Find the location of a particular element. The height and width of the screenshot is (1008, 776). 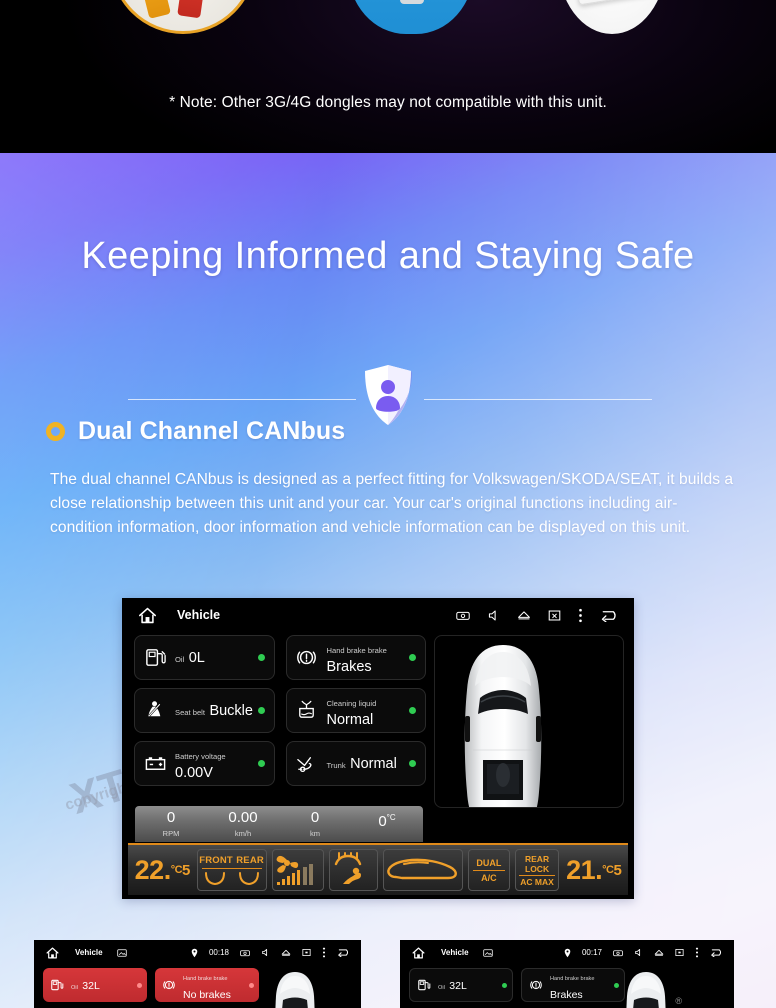

info-card-battery-voltage: Battery voltage 0.00V is located at coordinates (204, 763).